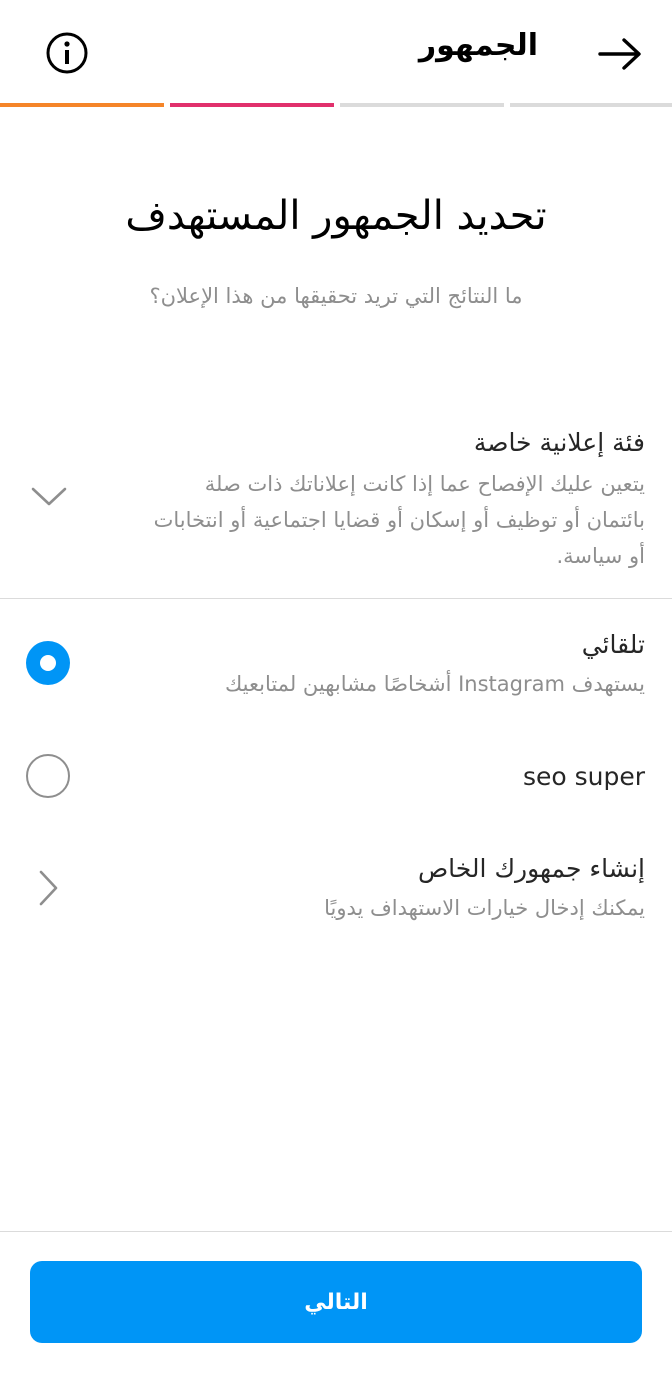  I want to click on option-create-audience, so click(336, 886).